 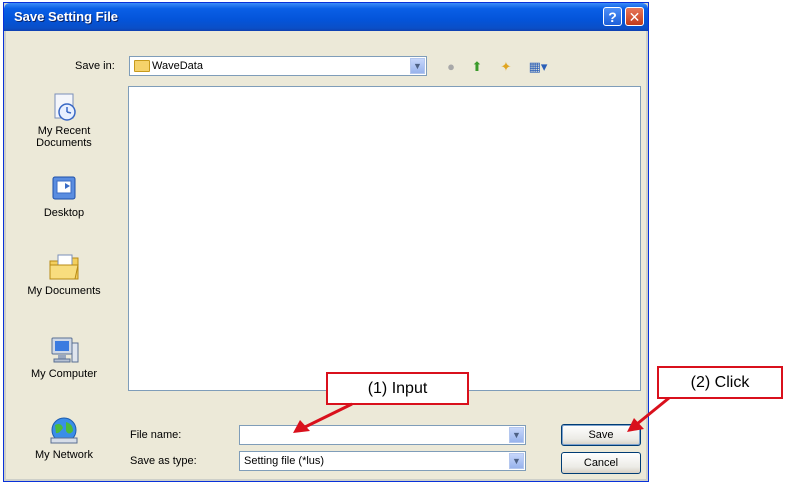 What do you see at coordinates (653, 411) in the screenshot?
I see `click-arrow` at bounding box center [653, 411].